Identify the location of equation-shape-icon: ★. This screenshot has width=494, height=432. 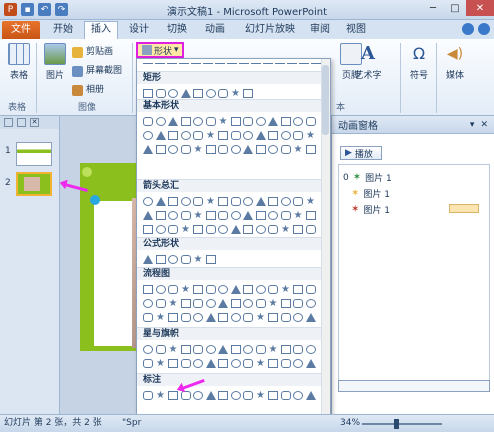
(198, 260).